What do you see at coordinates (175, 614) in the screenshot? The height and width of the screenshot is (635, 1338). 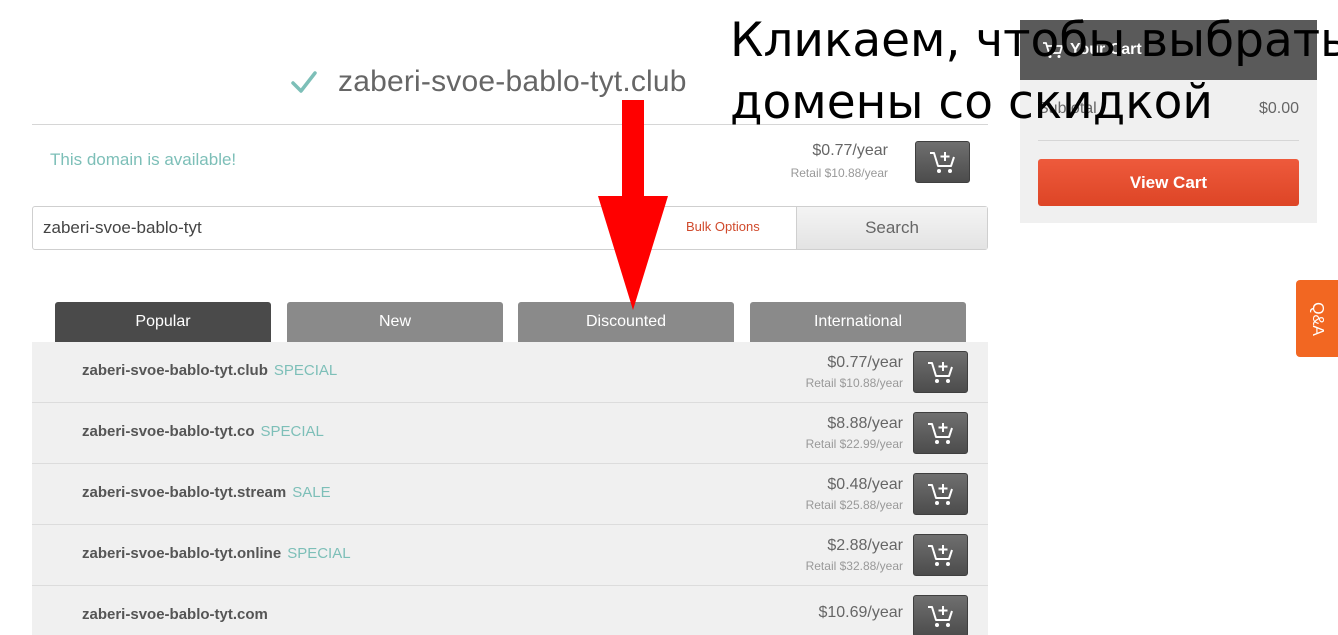 I see `domain-name-text: zaberi-svoe-bablo-tyt.com` at bounding box center [175, 614].